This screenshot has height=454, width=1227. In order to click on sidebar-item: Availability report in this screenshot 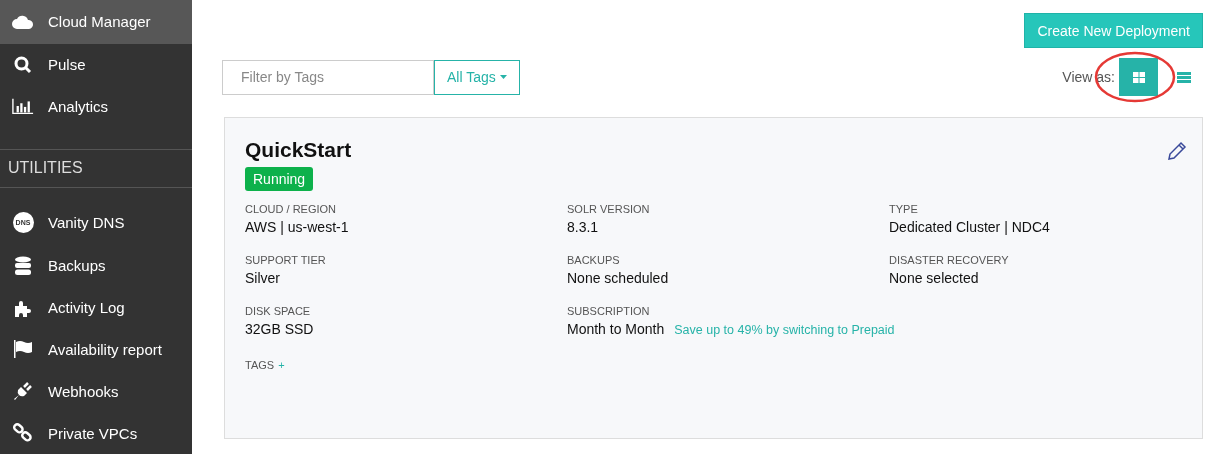, I will do `click(96, 349)`.